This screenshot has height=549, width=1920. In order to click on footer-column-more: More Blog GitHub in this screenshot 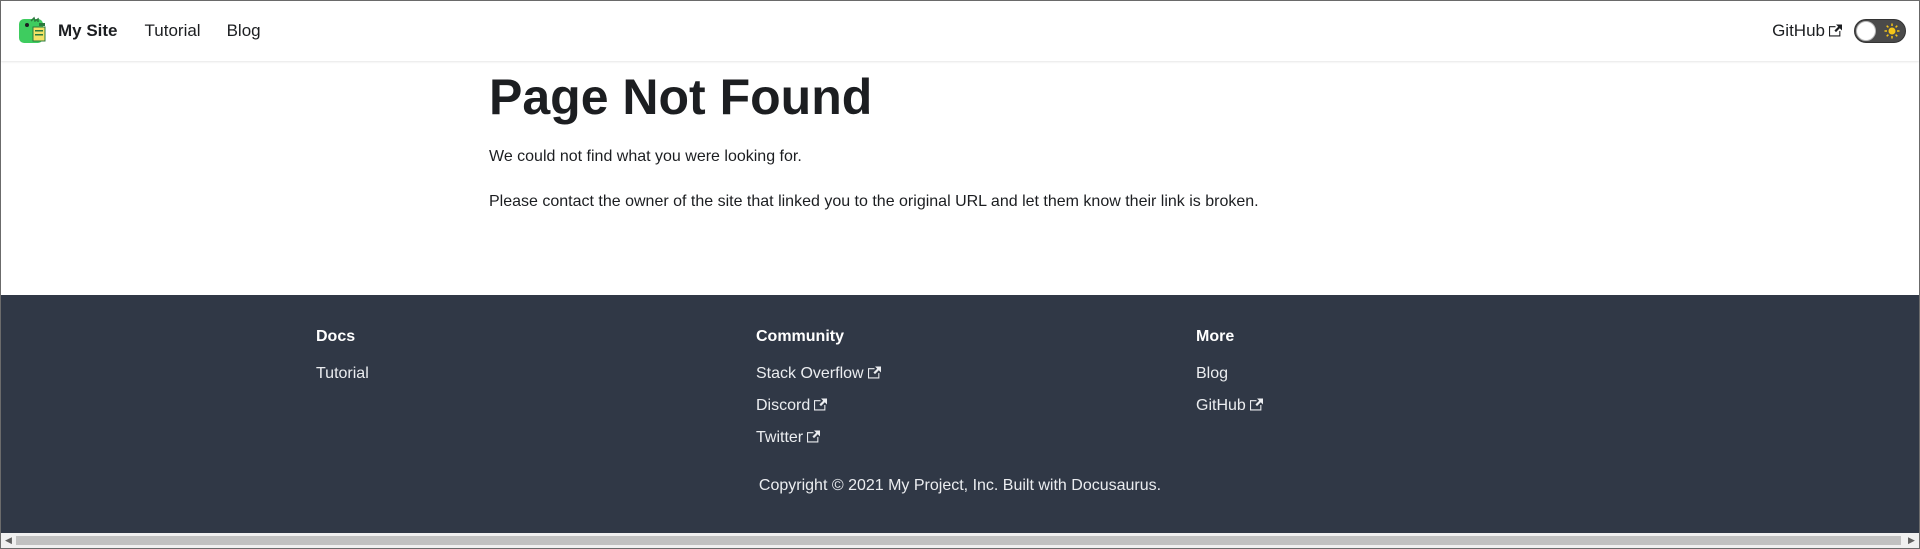, I will do `click(1229, 377)`.